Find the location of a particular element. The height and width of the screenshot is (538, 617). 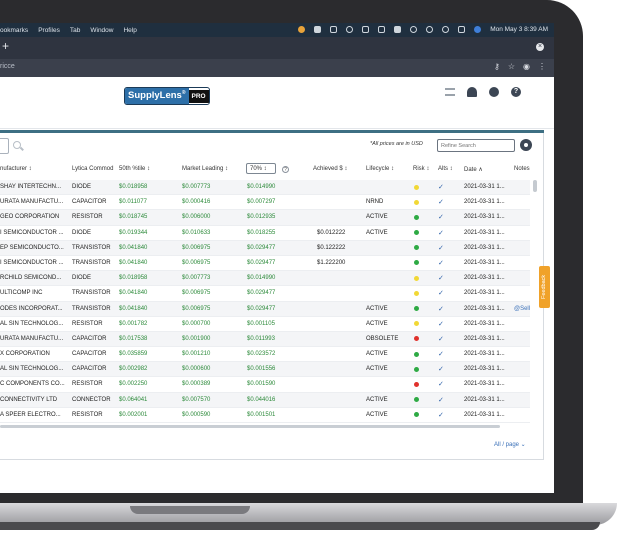

col-notes: Notes is located at coordinates (522, 169).